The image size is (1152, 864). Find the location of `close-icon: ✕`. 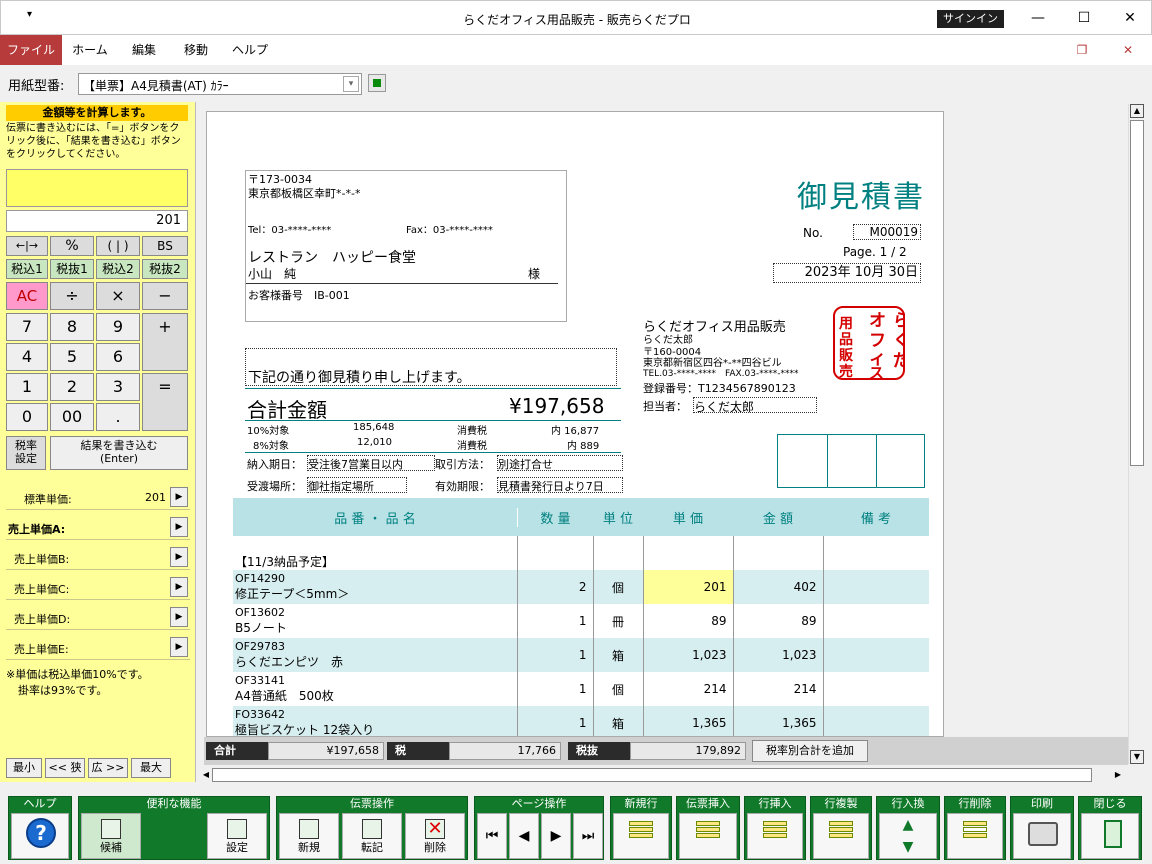

close-icon: ✕ is located at coordinates (1129, 18).